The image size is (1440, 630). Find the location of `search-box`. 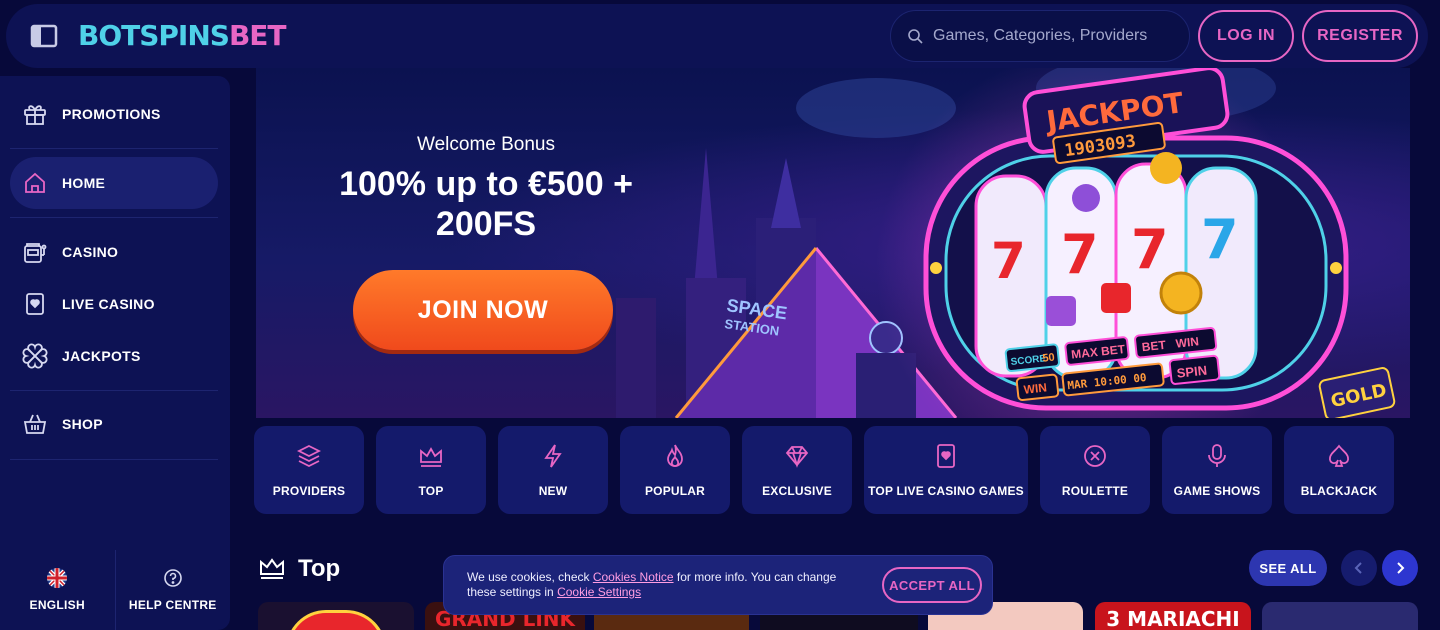

search-box is located at coordinates (1040, 36).